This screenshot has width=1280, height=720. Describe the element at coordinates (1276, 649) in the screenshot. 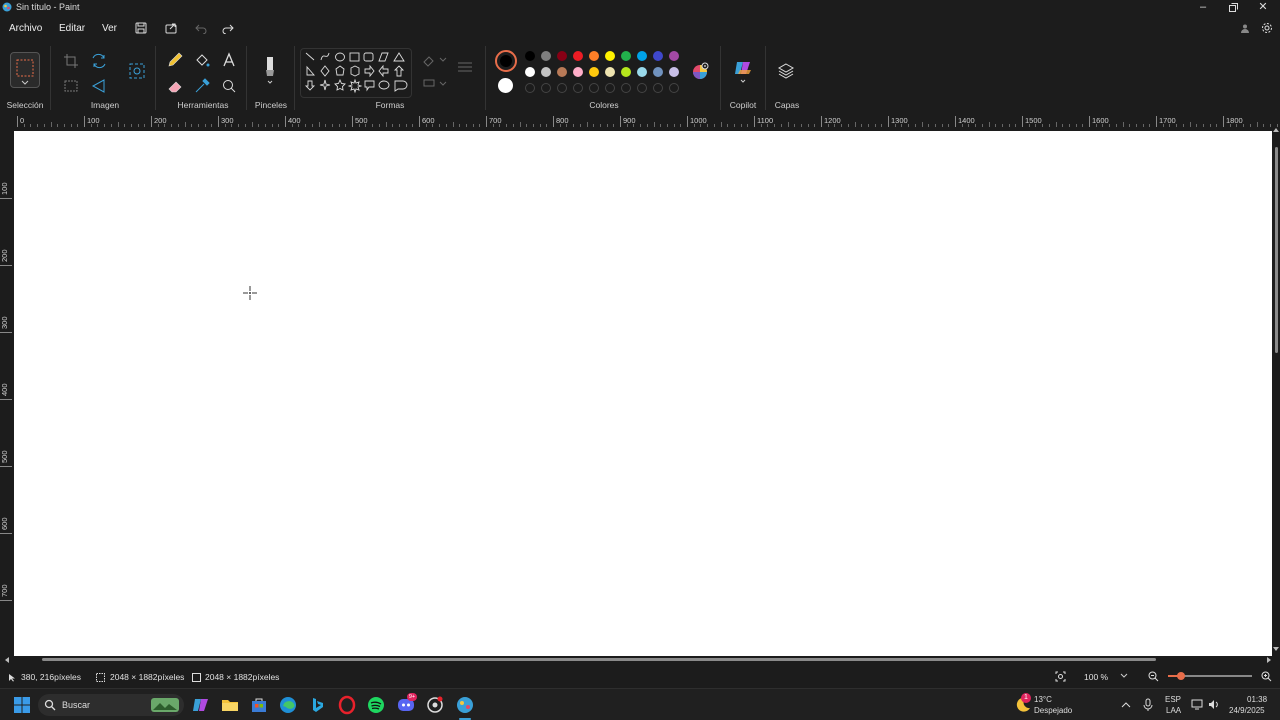

I see `scroll-down-icon` at that location.